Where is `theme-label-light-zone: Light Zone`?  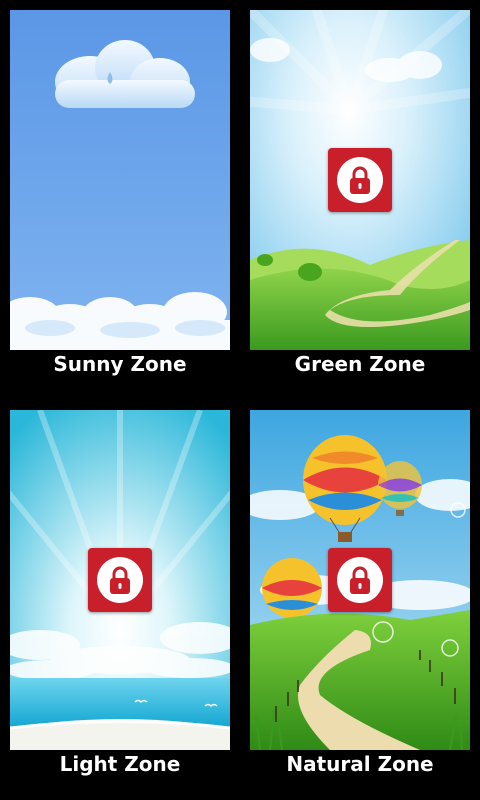 theme-label-light-zone: Light Zone is located at coordinates (120, 764).